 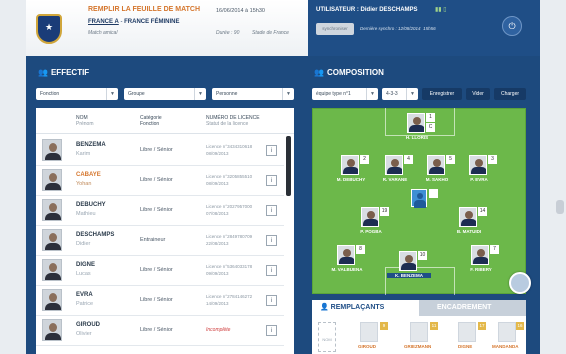 I want to click on clear-button: Vider, so click(x=478, y=94).